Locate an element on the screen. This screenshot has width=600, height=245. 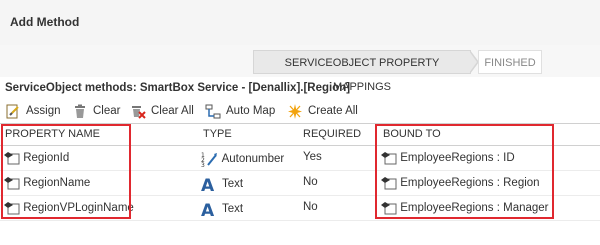
trash-icon is located at coordinates (80, 111).